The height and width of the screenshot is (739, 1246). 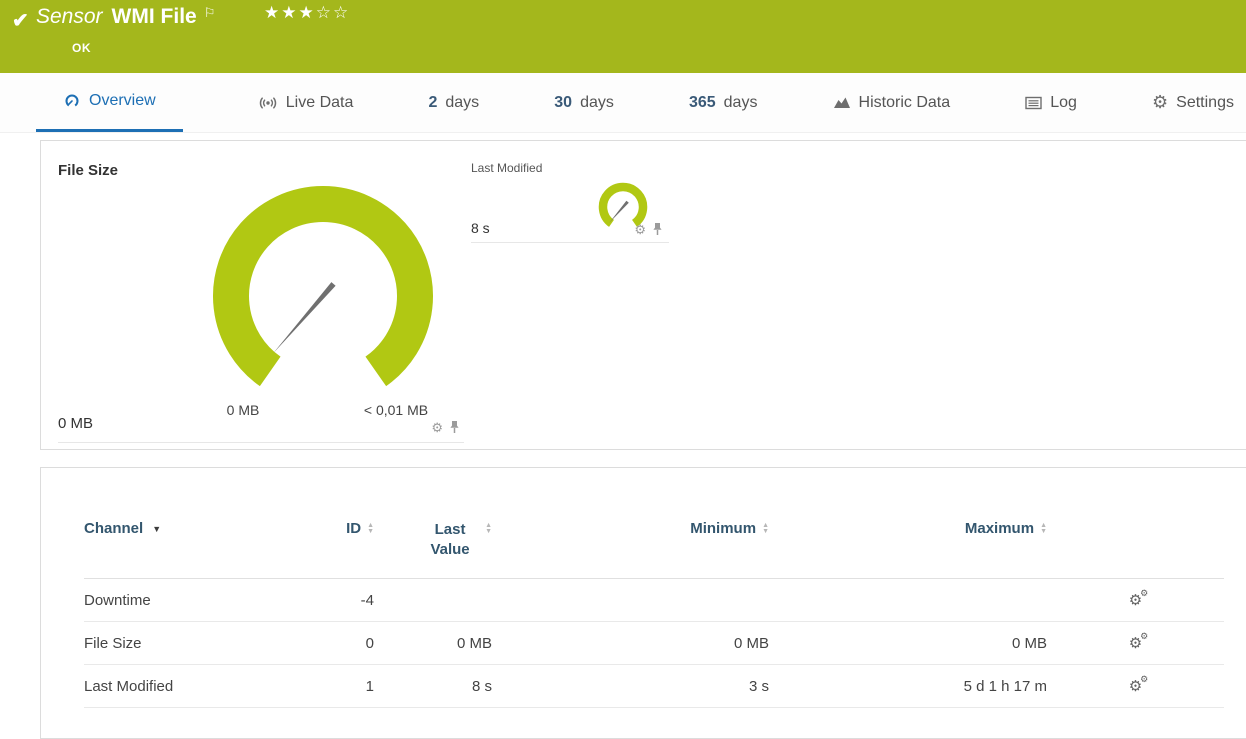 What do you see at coordinates (1135, 546) in the screenshot?
I see `column-header-actions` at bounding box center [1135, 546].